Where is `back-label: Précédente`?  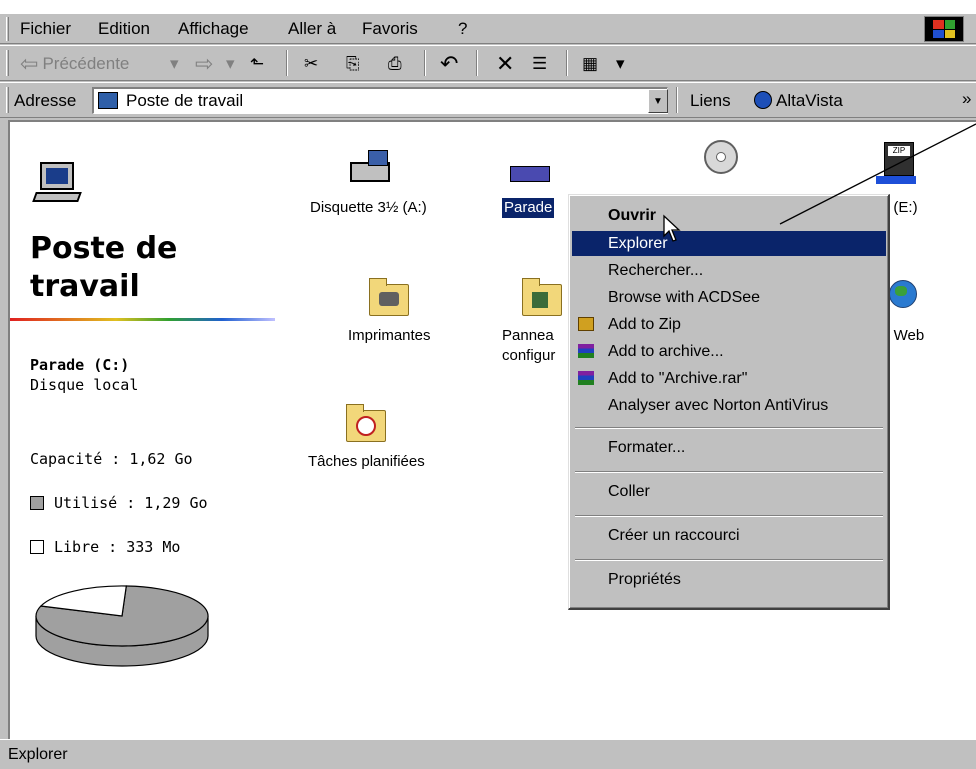 back-label: Précédente is located at coordinates (86, 63).